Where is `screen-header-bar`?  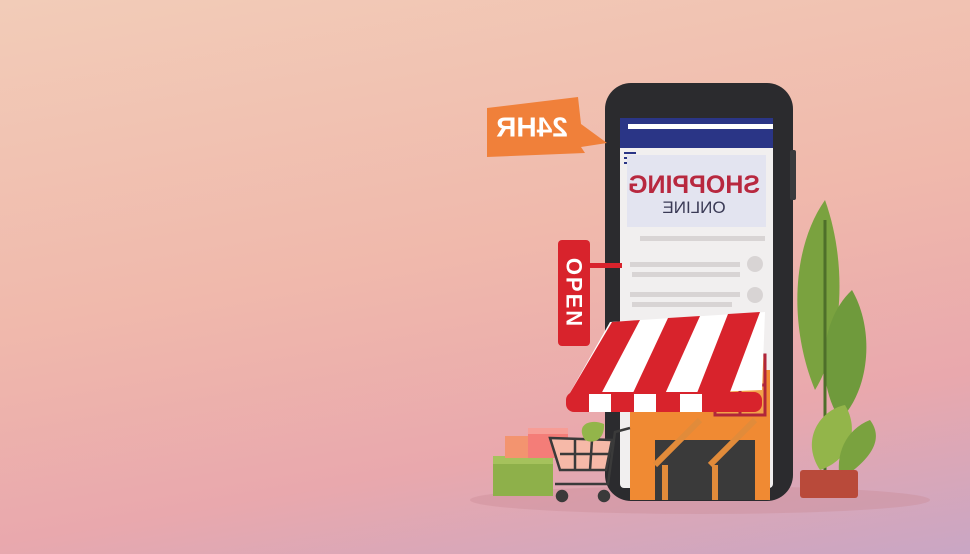
screen-header-bar is located at coordinates (696, 133).